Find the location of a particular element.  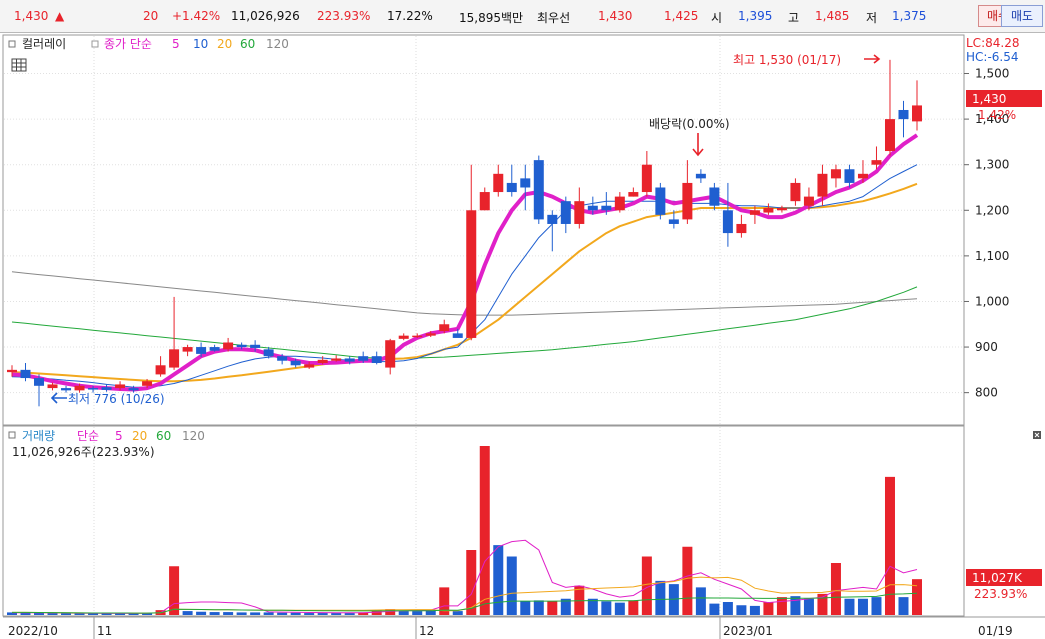

ma-period-120: 120 is located at coordinates (277, 44).